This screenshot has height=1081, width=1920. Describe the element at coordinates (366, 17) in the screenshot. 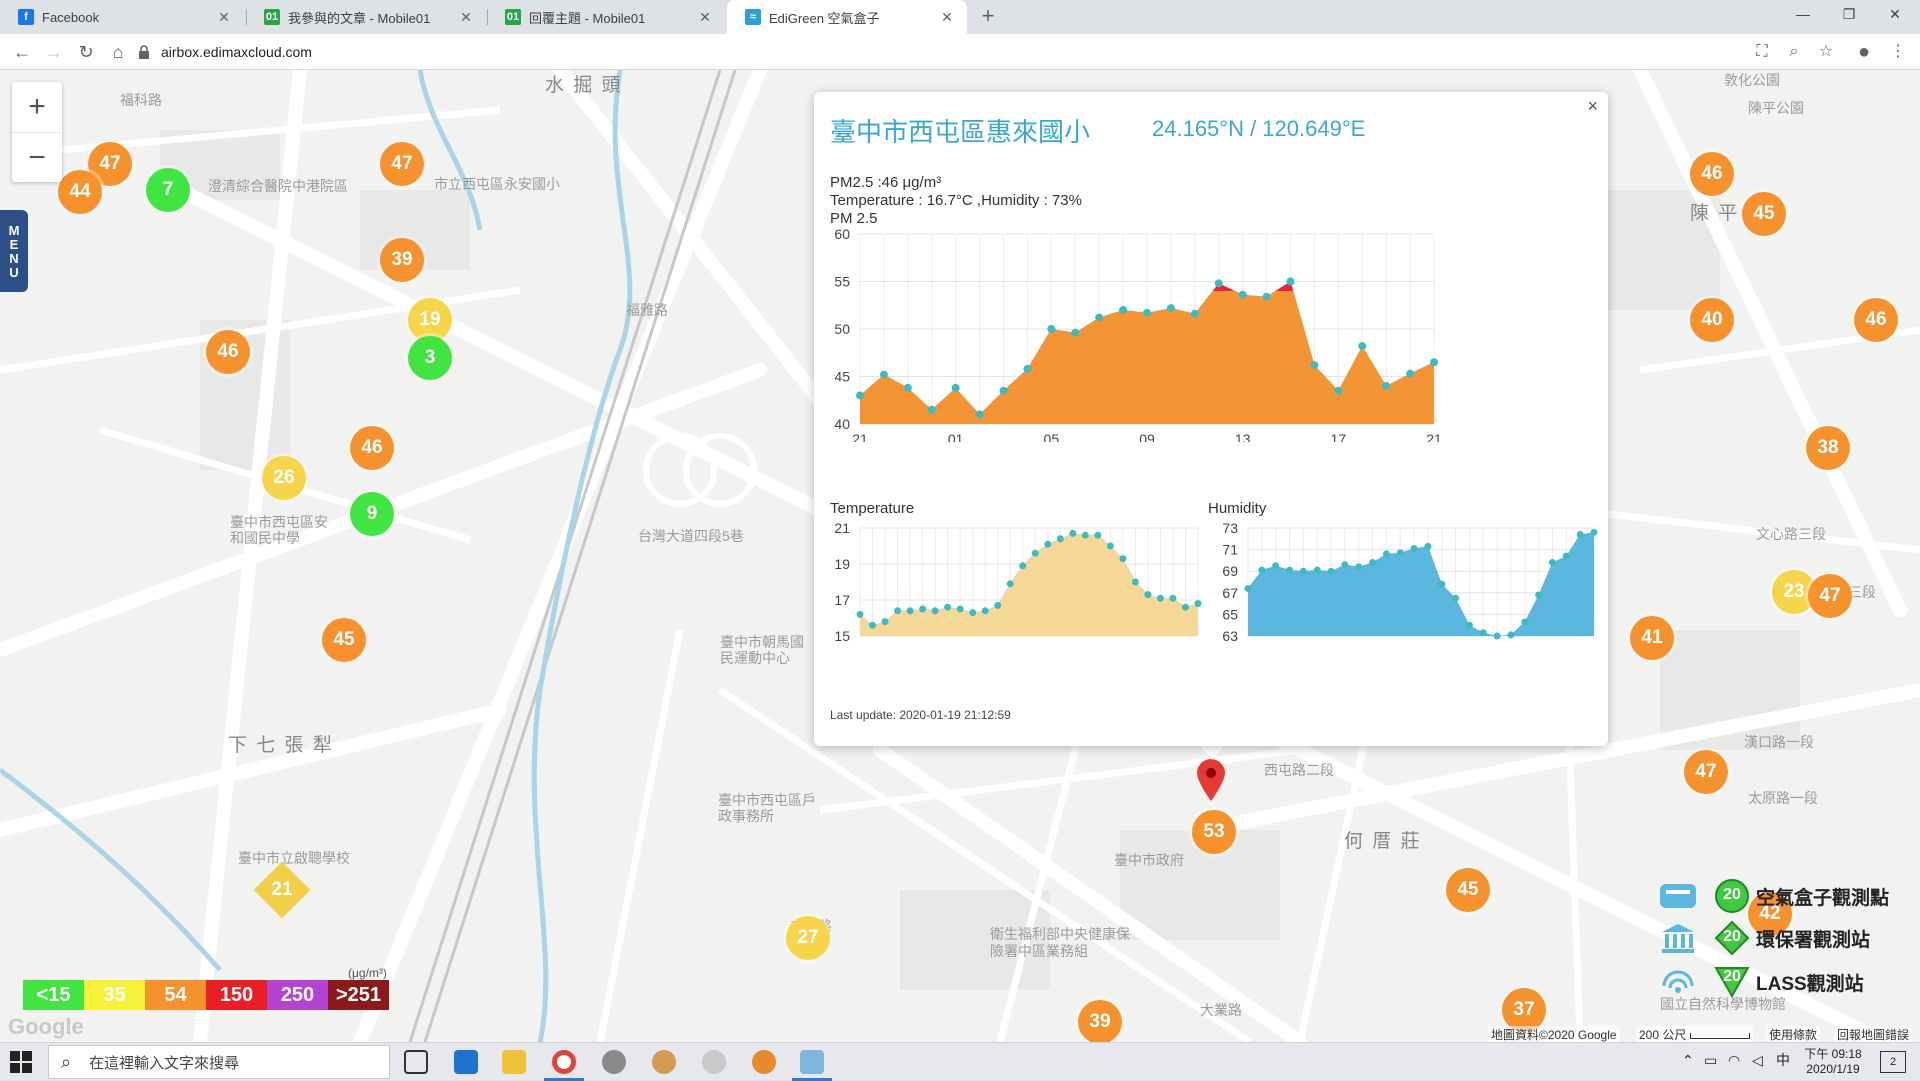

I see `tab-mobile01-articles: 01 我參與的文章 - Mobile01 ✕` at that location.